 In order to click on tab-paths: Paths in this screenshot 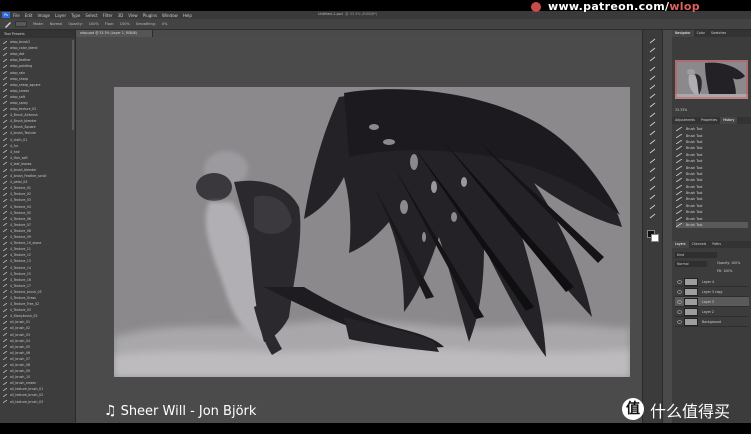, I will do `click(716, 244)`.